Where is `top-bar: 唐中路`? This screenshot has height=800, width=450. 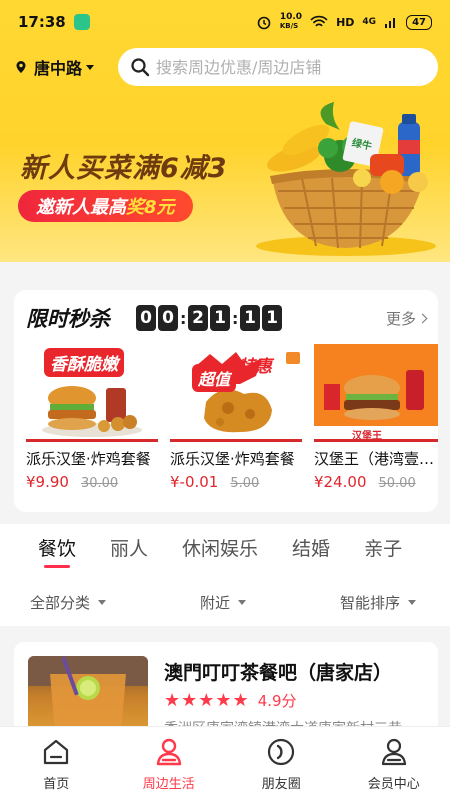 top-bar: 唐中路 is located at coordinates (226, 67).